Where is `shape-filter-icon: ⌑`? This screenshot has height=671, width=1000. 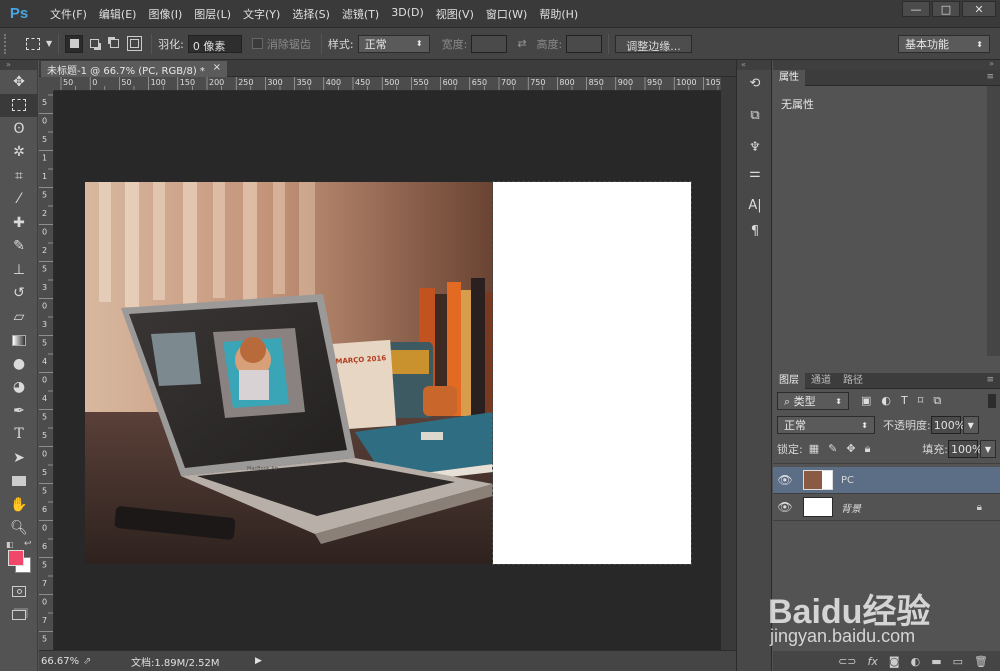 shape-filter-icon: ⌑ is located at coordinates (921, 401).